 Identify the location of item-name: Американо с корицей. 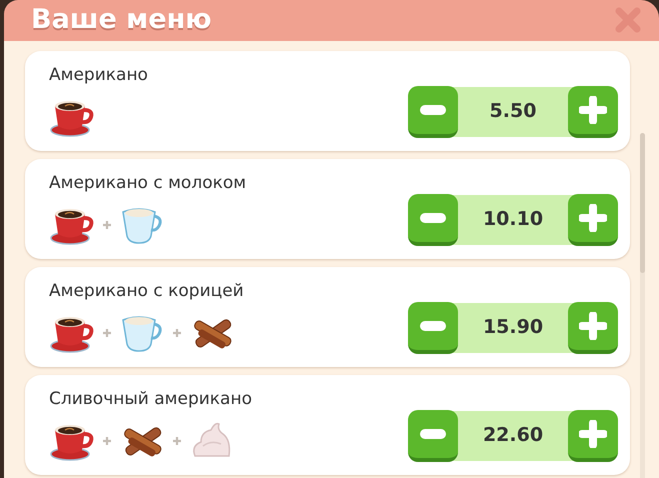
(147, 291).